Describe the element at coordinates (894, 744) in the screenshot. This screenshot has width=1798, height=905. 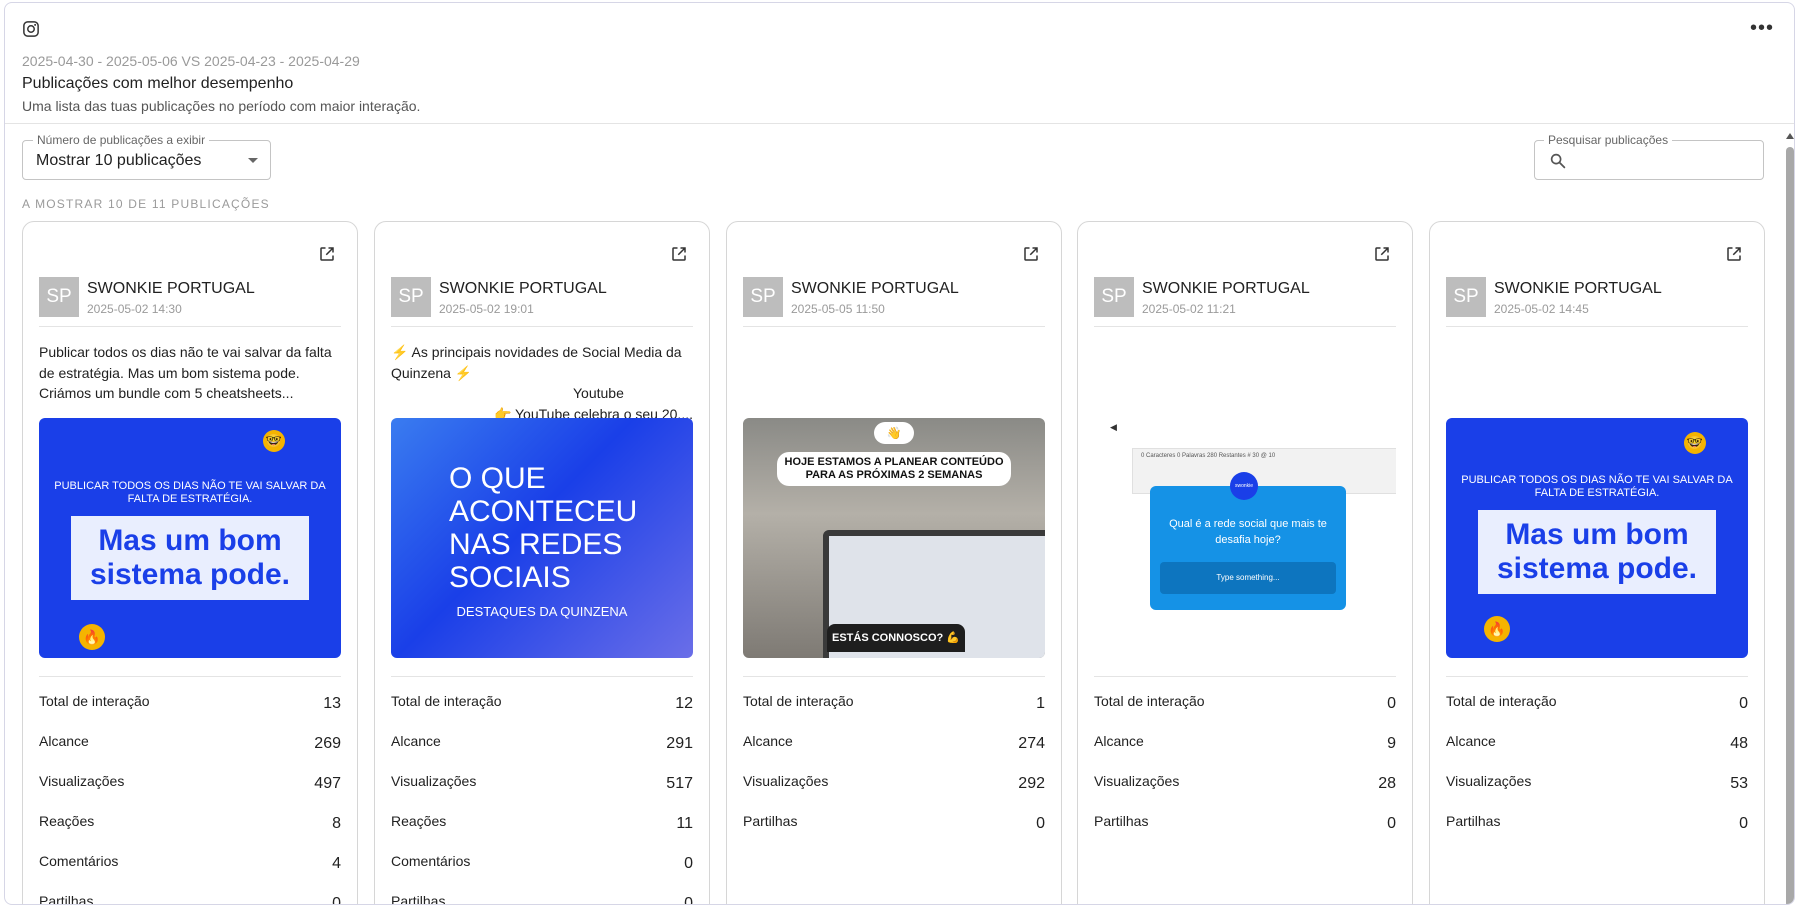
I see `metric-reach: Alcance 274` at that location.